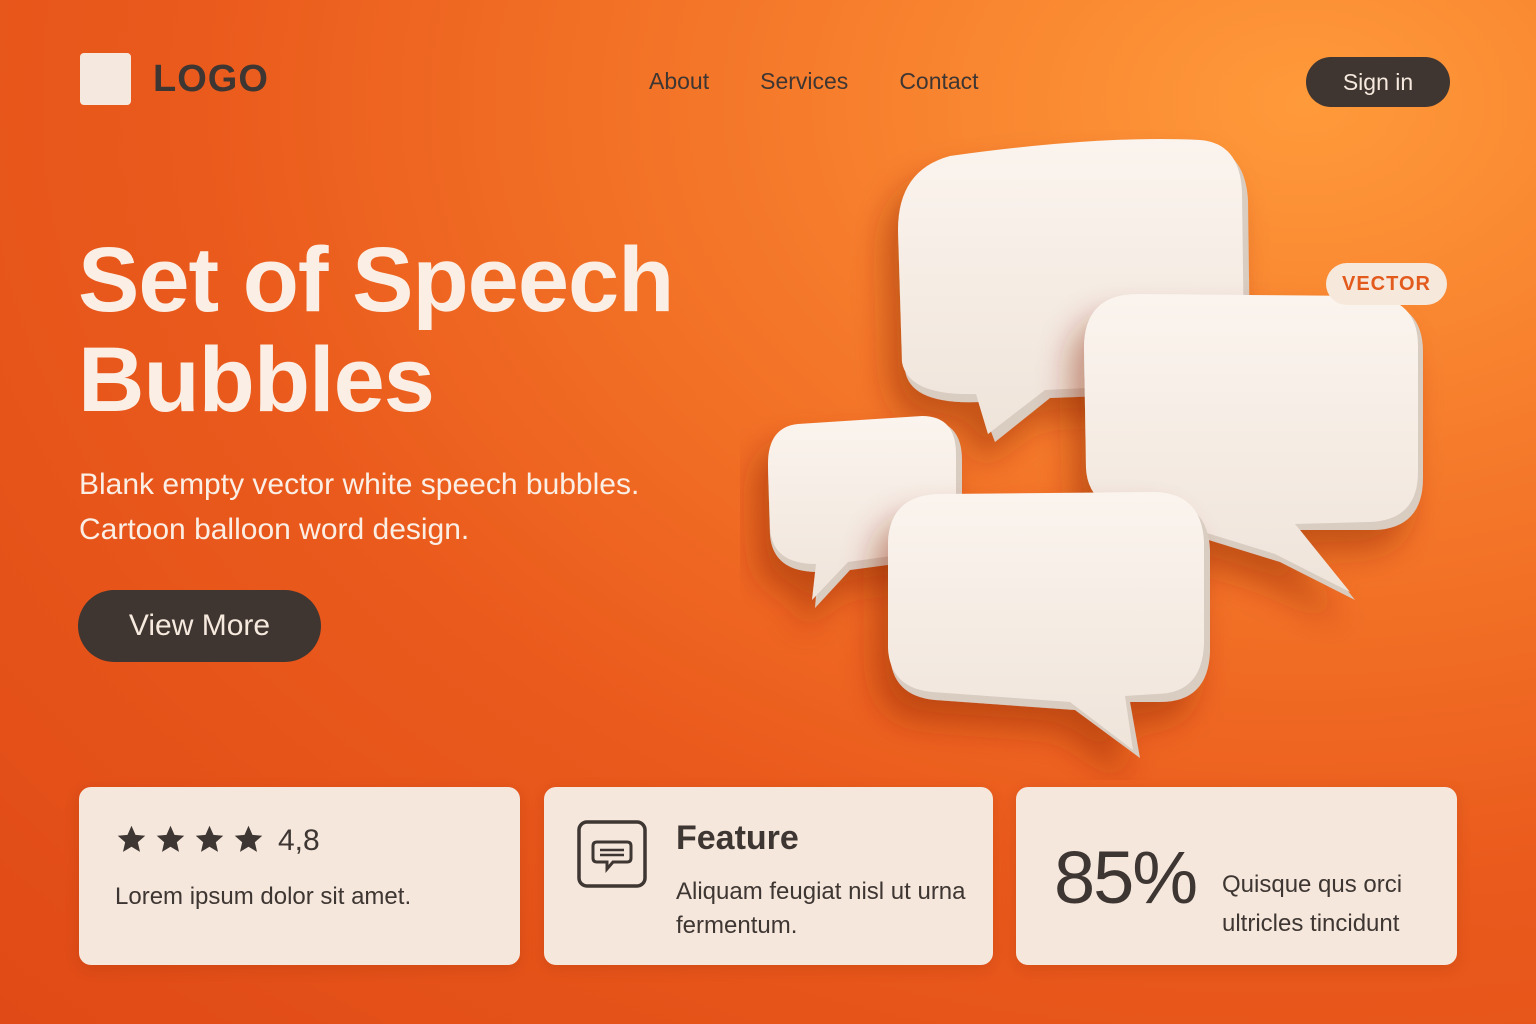  I want to click on hero-subtitle-line2: Cartoon balloon word design., so click(274, 529).